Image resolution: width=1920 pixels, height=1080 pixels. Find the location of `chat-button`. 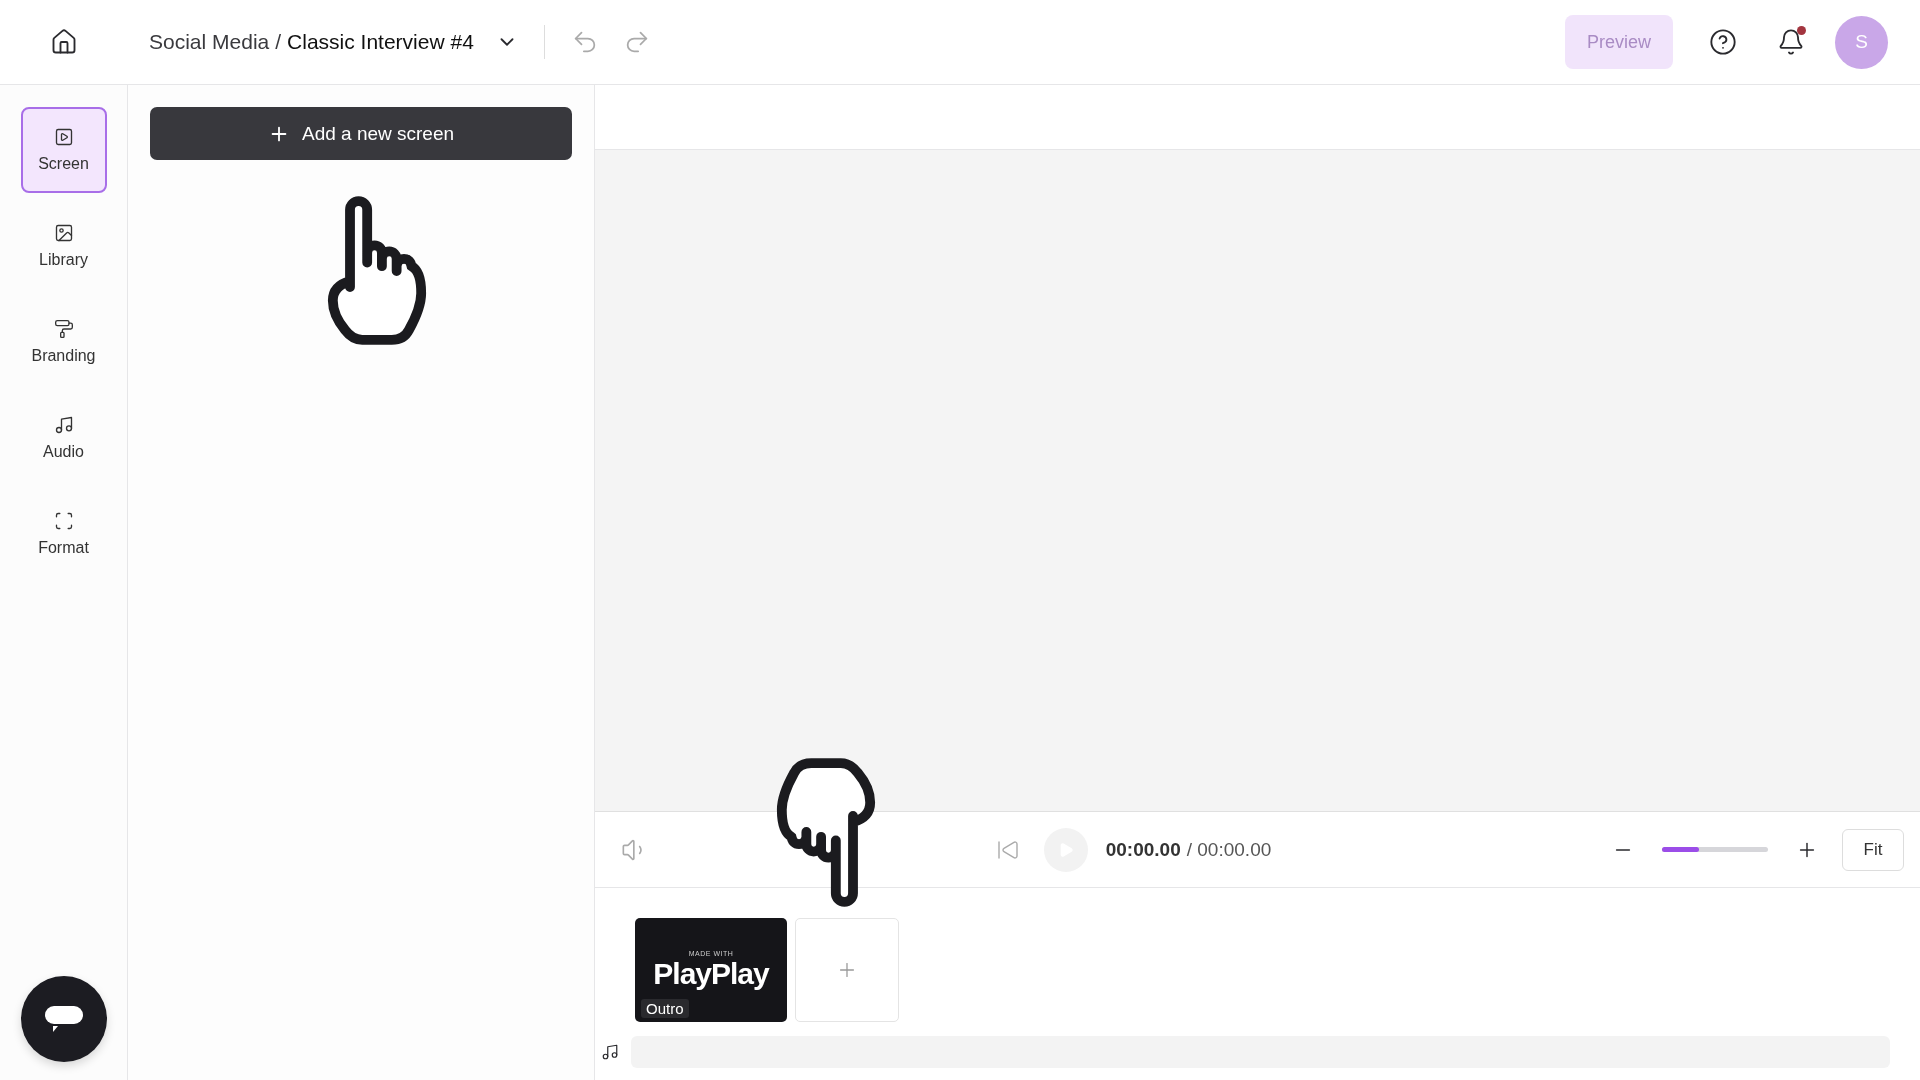

chat-button is located at coordinates (64, 1019).